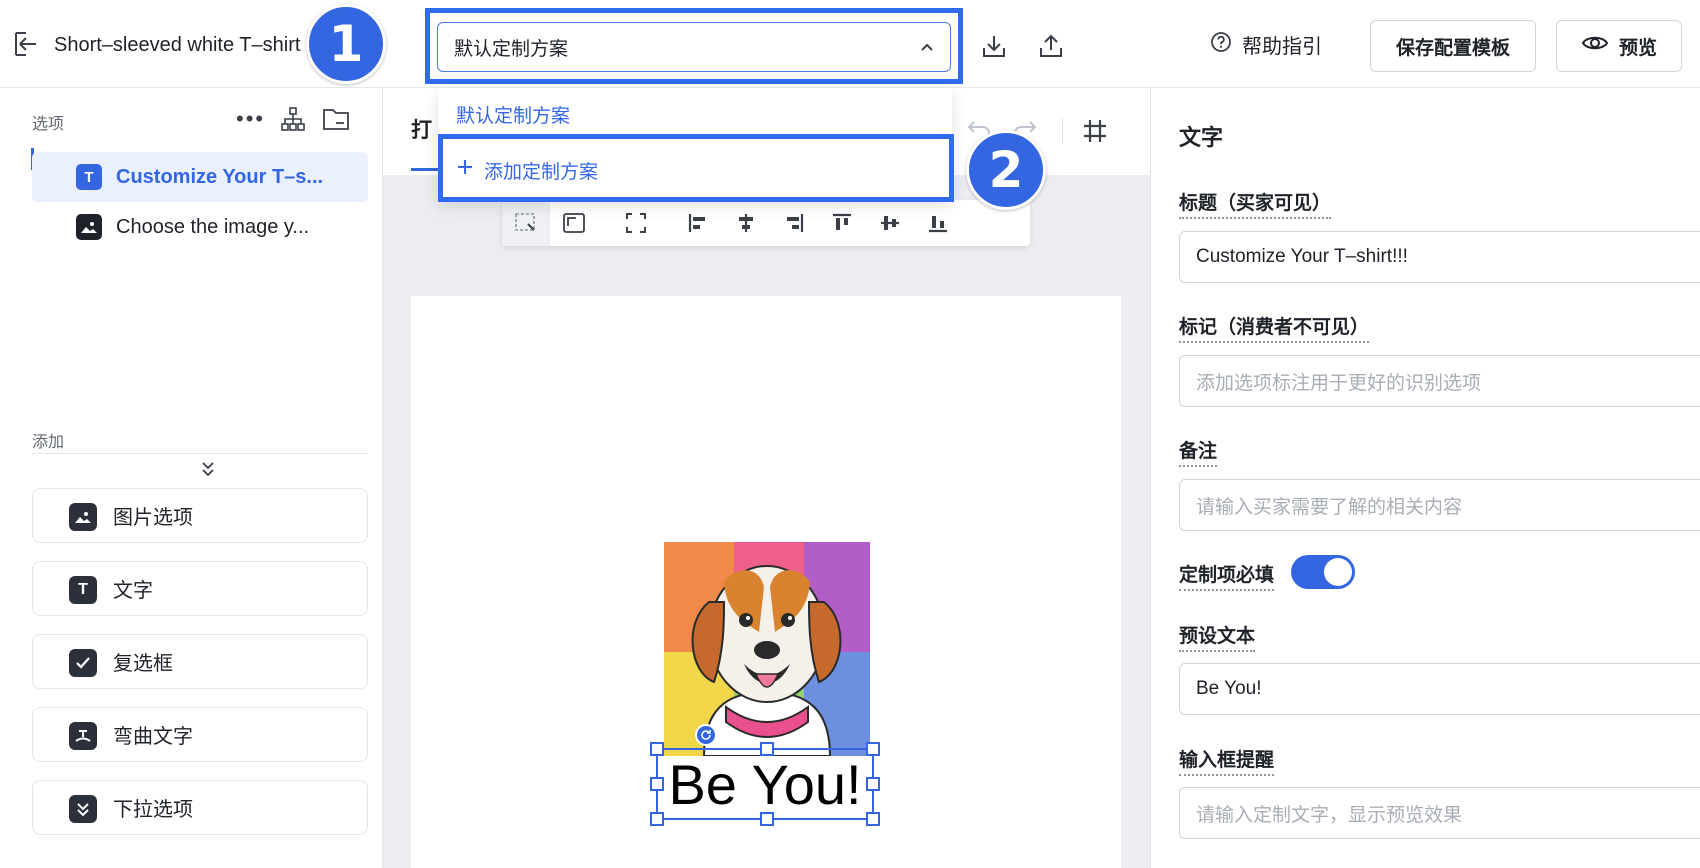 This screenshot has height=868, width=1700. Describe the element at coordinates (200, 588) in the screenshot. I see `add-text-option: T 文字` at that location.